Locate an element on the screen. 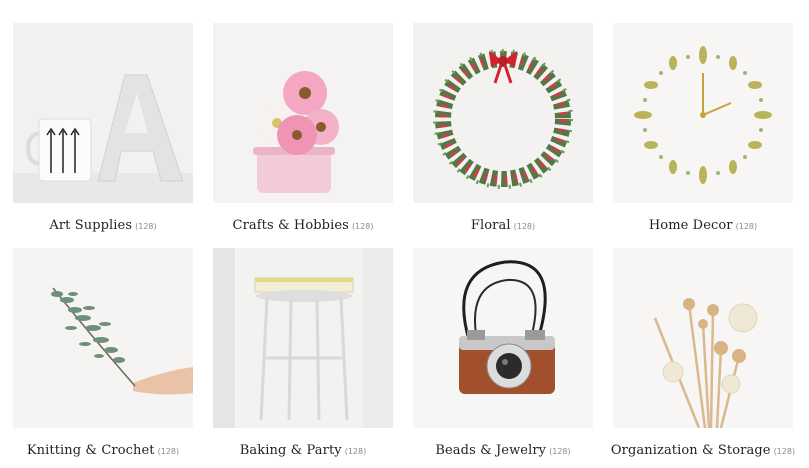  category-name: Floral is located at coordinates (491, 225).